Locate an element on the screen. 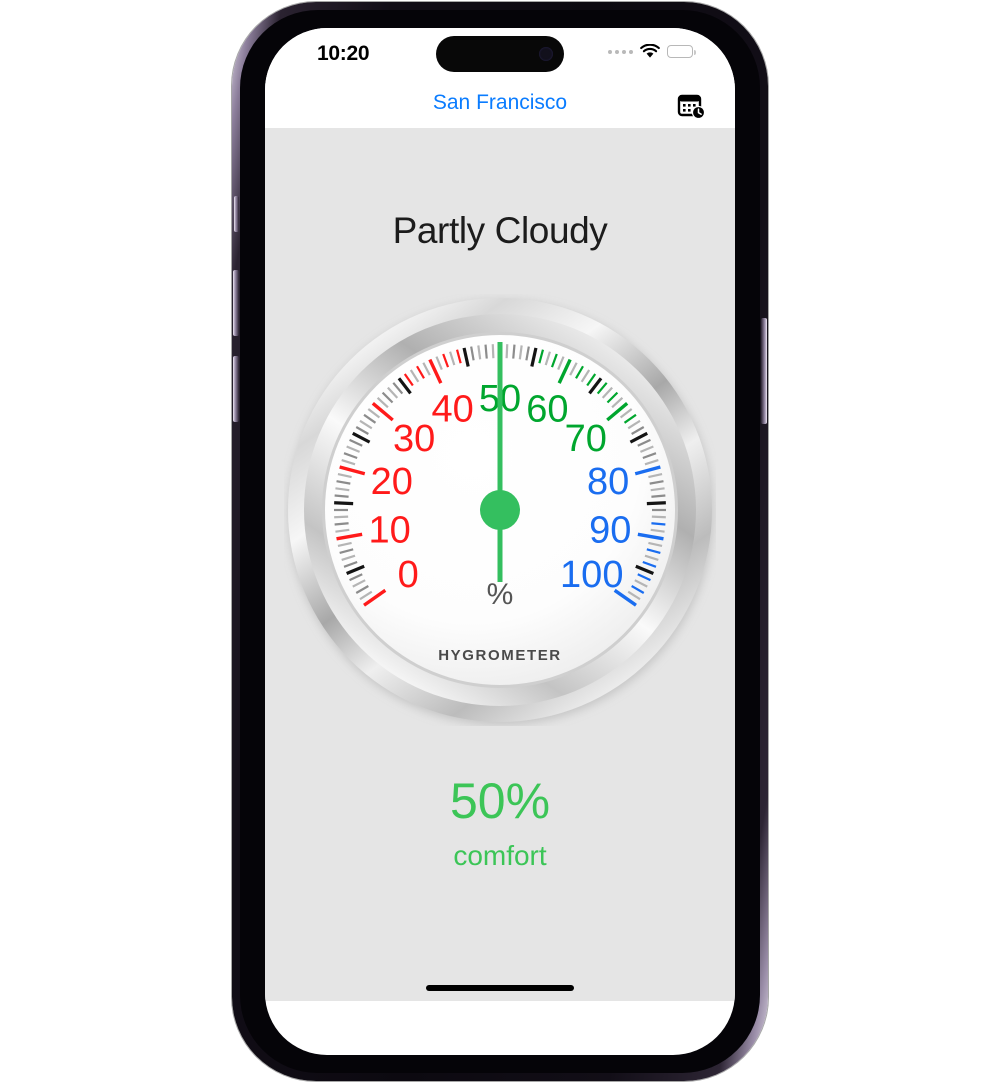  status-bar: 10:20 is located at coordinates (500, 56).